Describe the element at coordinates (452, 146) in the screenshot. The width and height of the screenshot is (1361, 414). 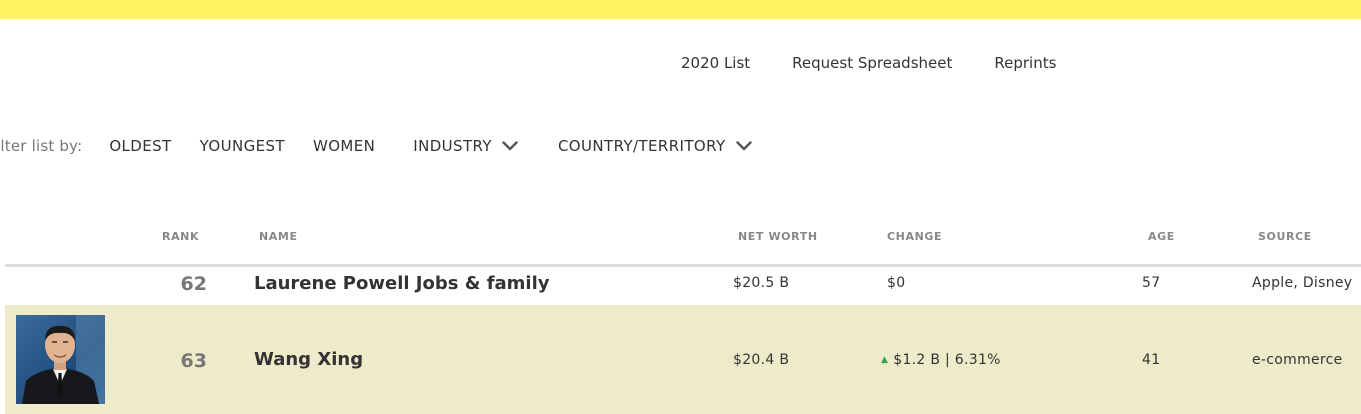
I see `filter-industry-label: INDUSTRY` at that location.